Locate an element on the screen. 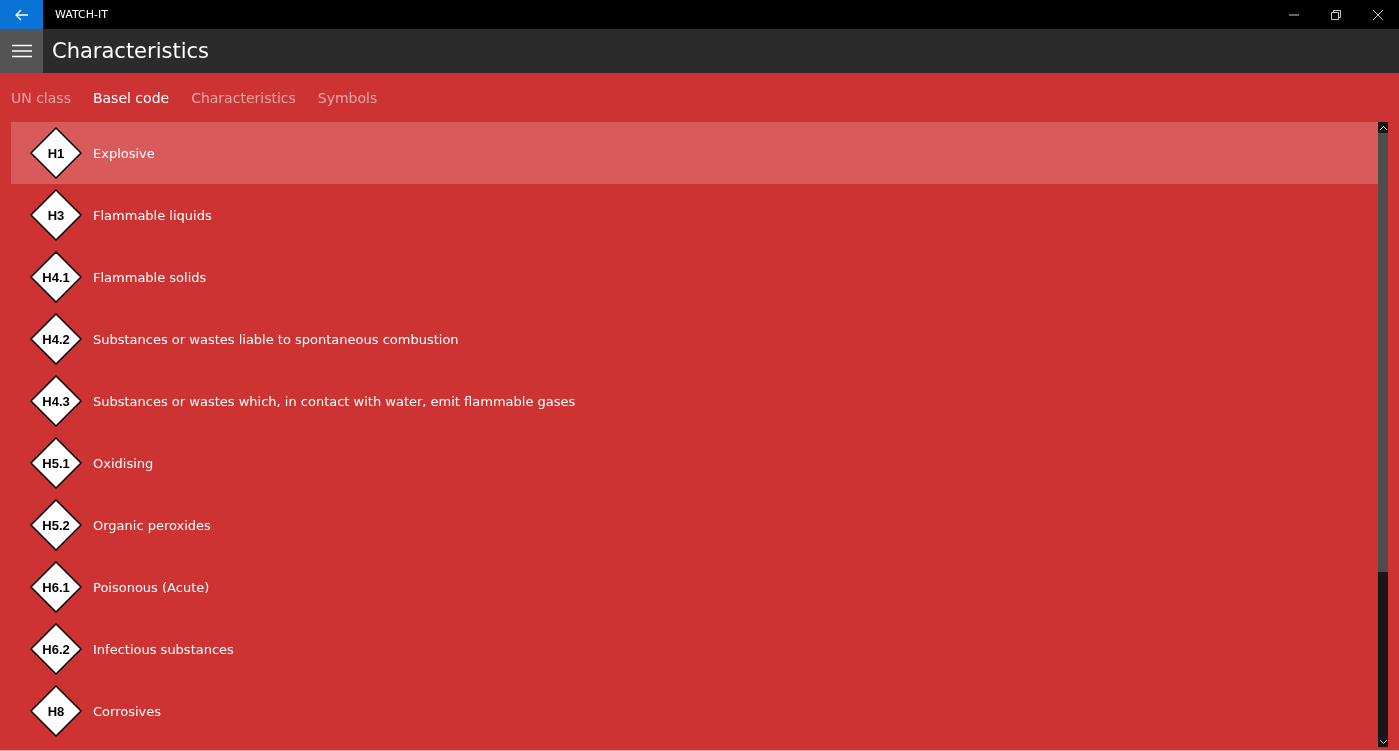  item-label: Flammable solids is located at coordinates (150, 277).